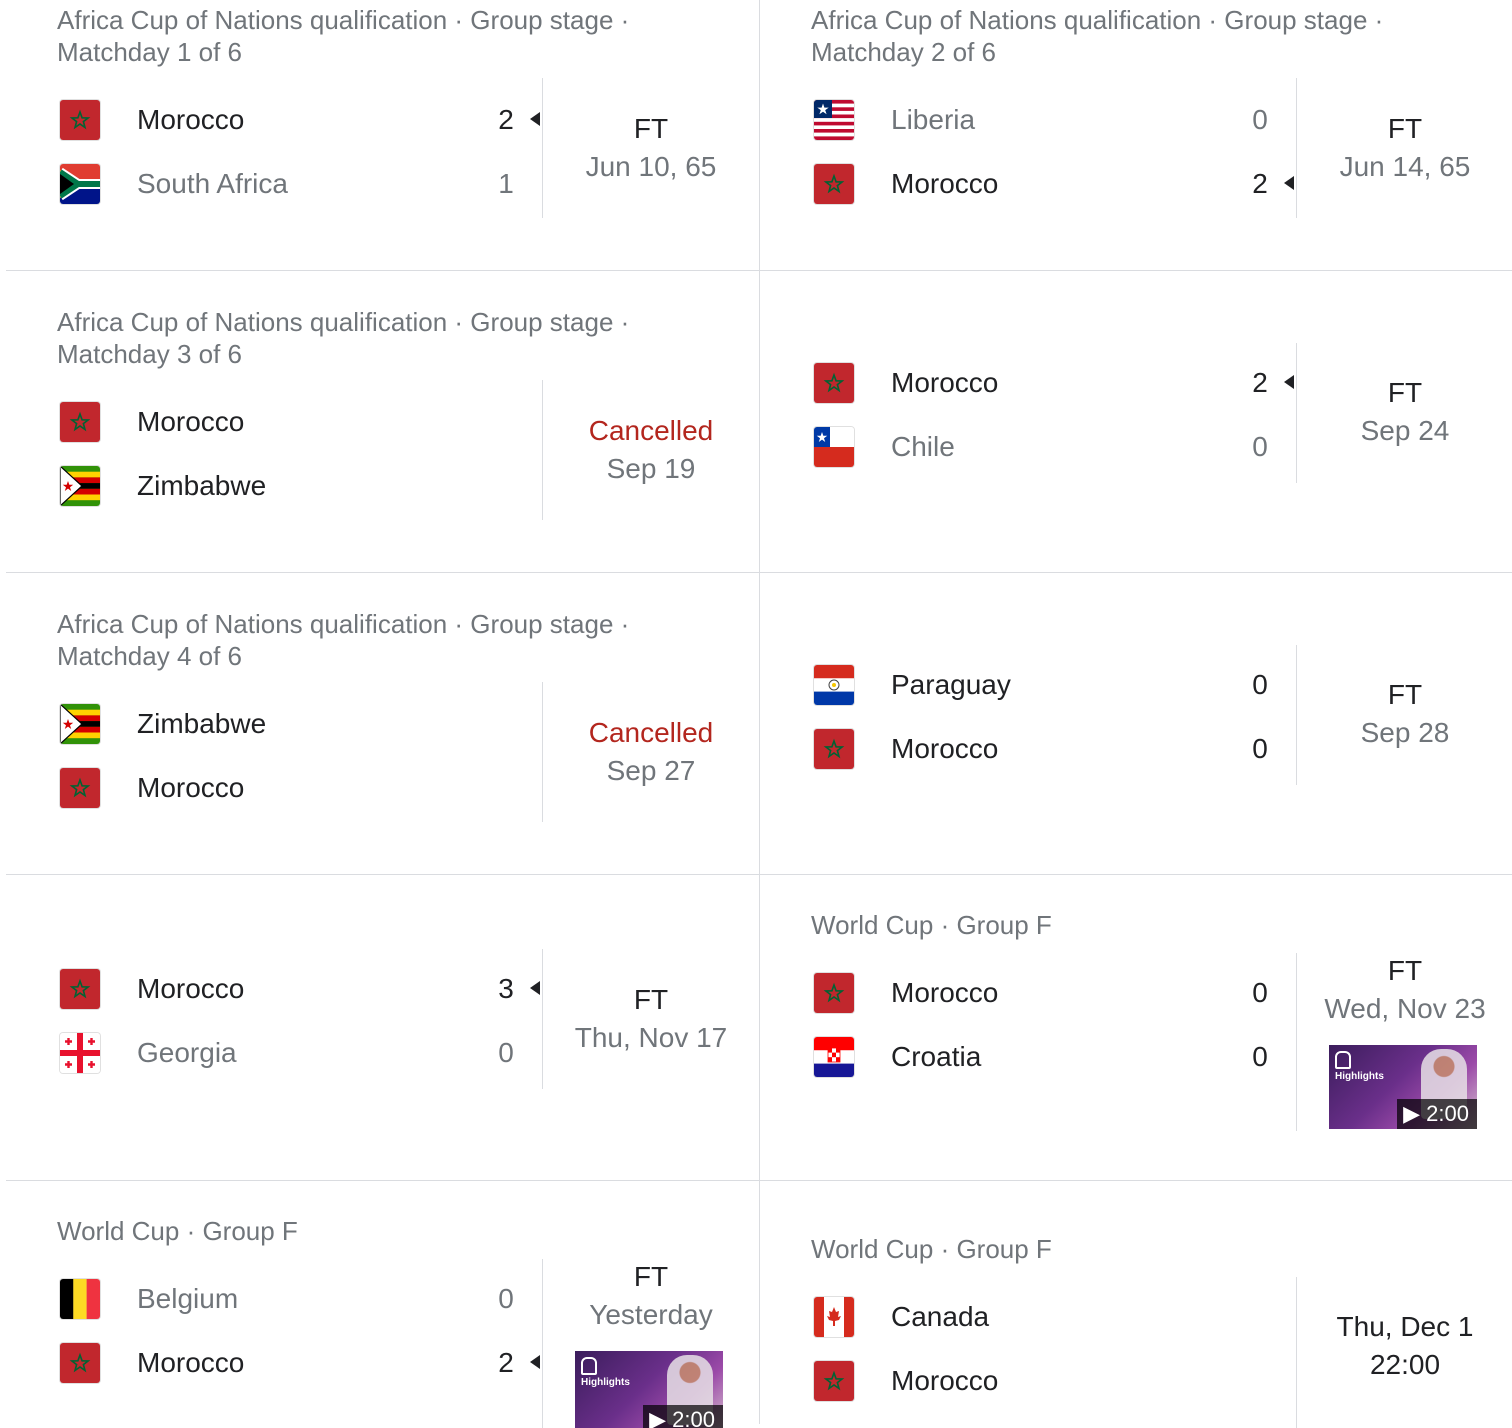 The width and height of the screenshot is (1512, 1428). What do you see at coordinates (1405, 430) in the screenshot?
I see `match-date: Sep 24` at bounding box center [1405, 430].